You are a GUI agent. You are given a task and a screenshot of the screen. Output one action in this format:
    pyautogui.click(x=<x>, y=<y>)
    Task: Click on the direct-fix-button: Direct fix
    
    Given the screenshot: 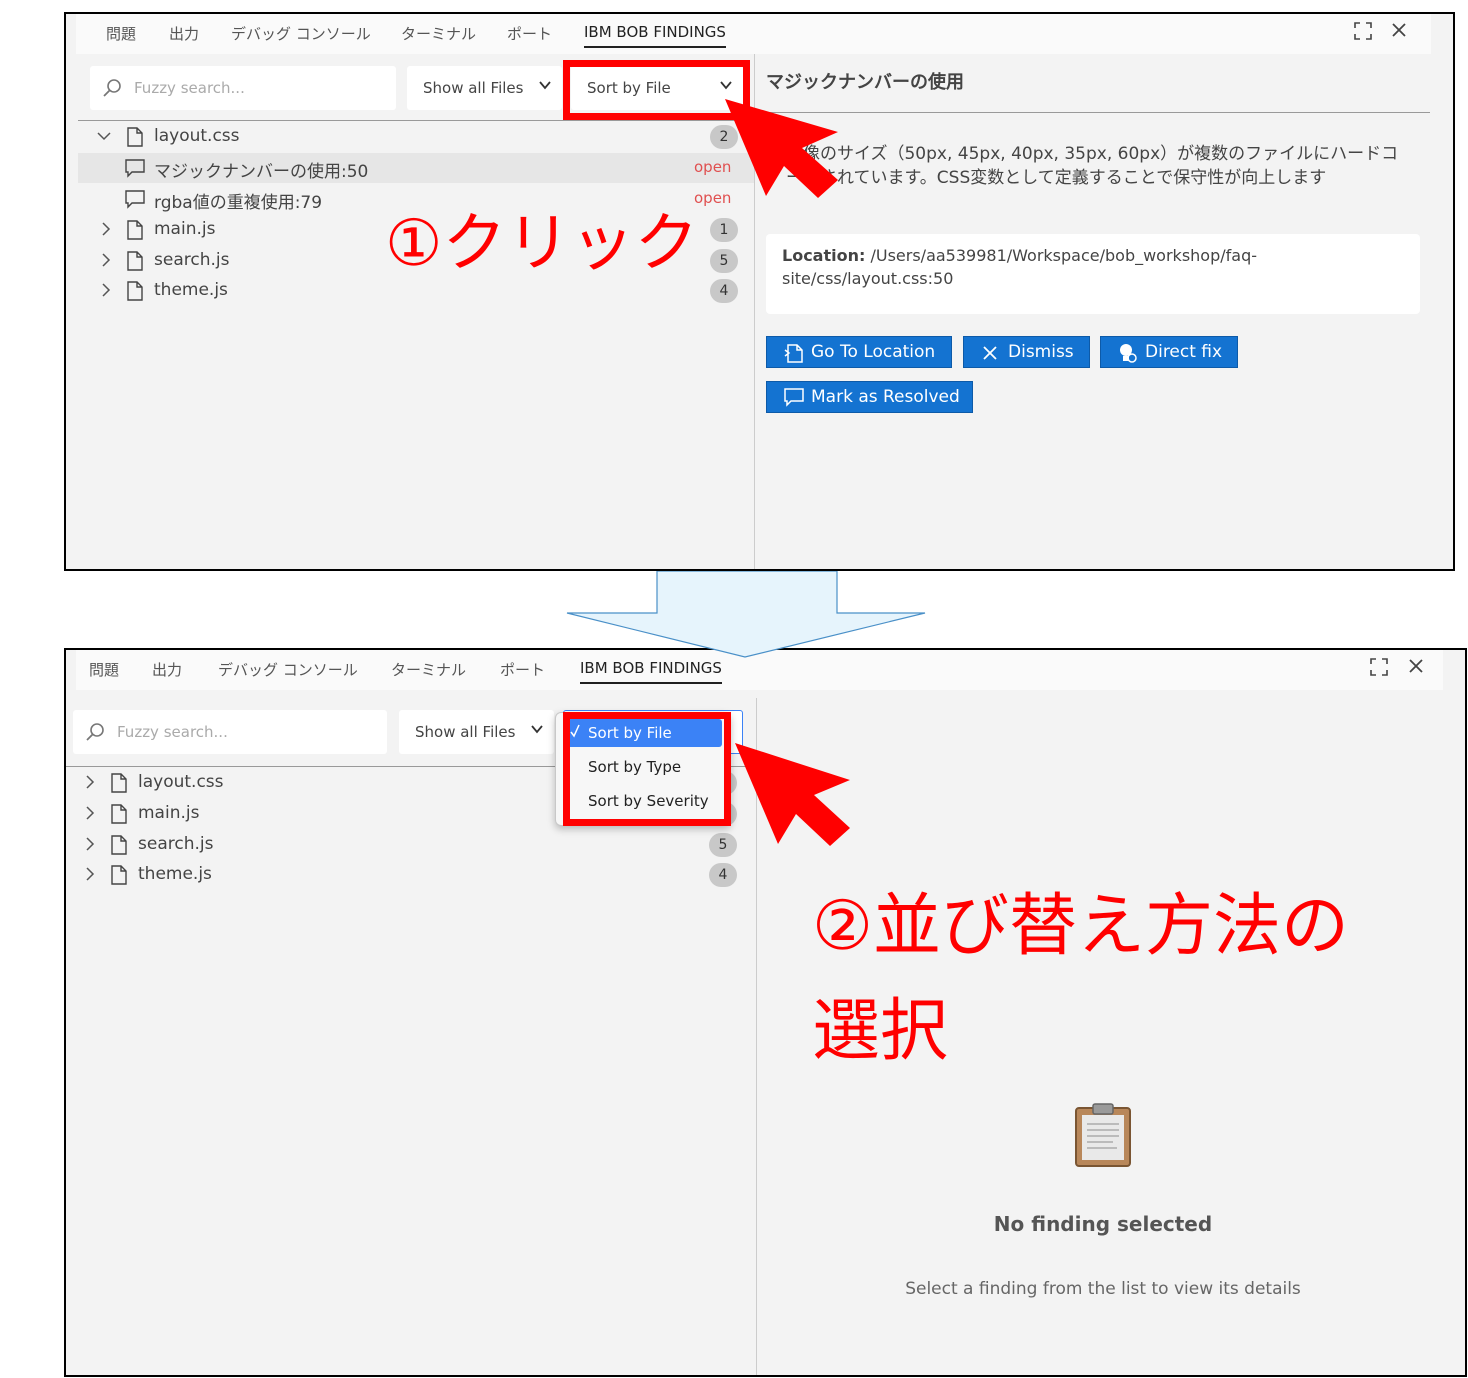 What is the action you would take?
    pyautogui.click(x=1169, y=352)
    